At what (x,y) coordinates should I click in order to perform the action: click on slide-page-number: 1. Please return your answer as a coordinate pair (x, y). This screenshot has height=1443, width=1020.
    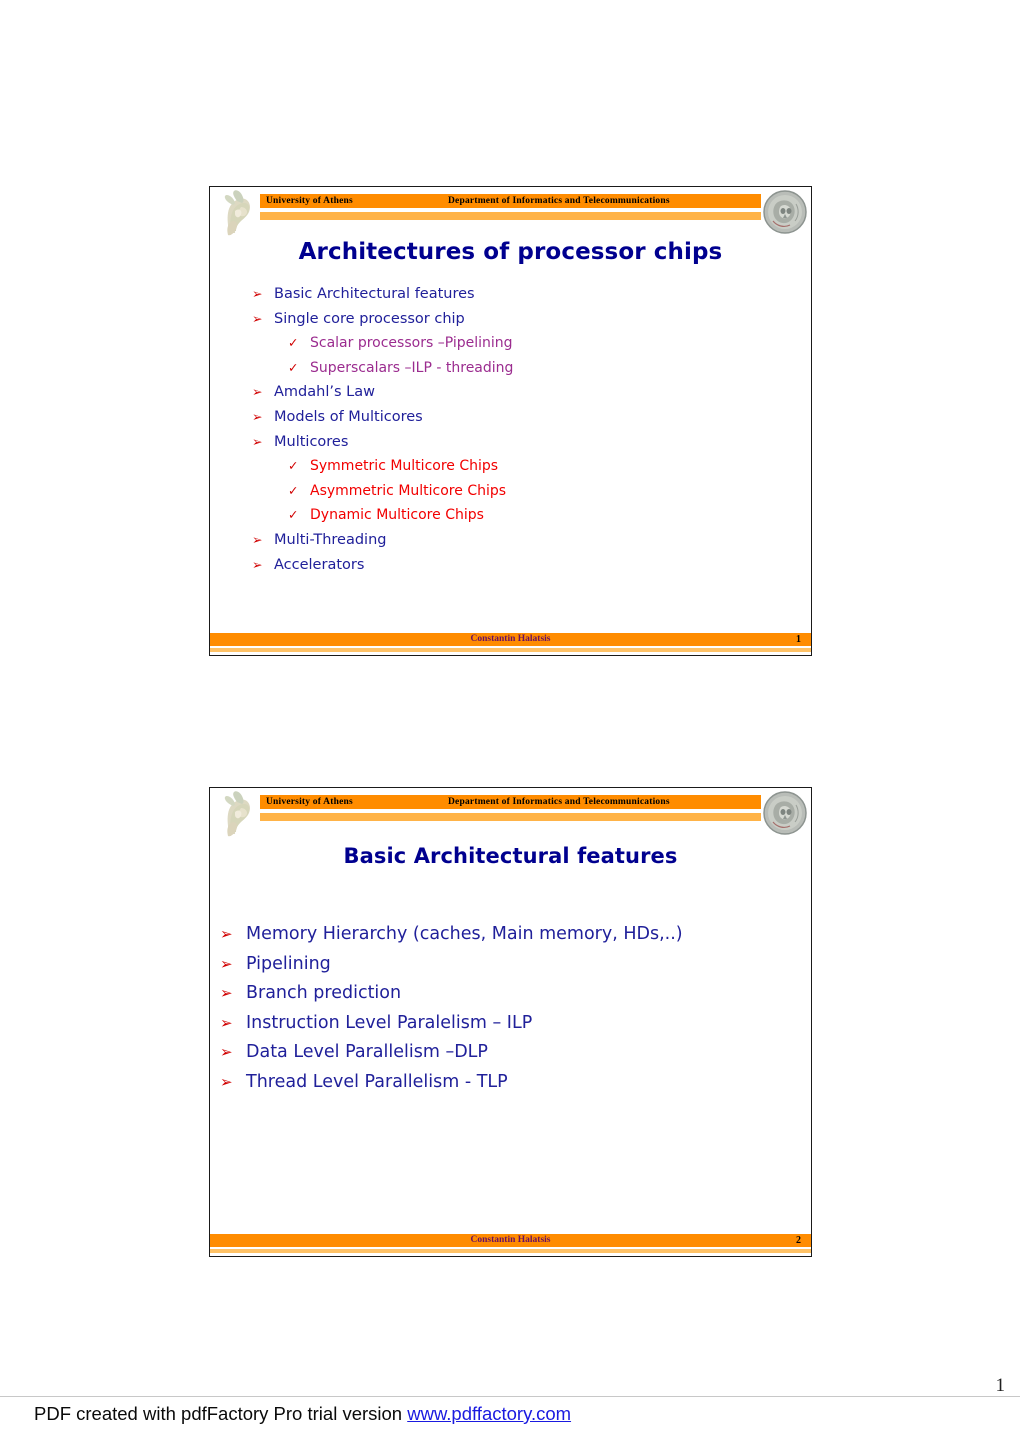
    Looking at the image, I should click on (798, 639).